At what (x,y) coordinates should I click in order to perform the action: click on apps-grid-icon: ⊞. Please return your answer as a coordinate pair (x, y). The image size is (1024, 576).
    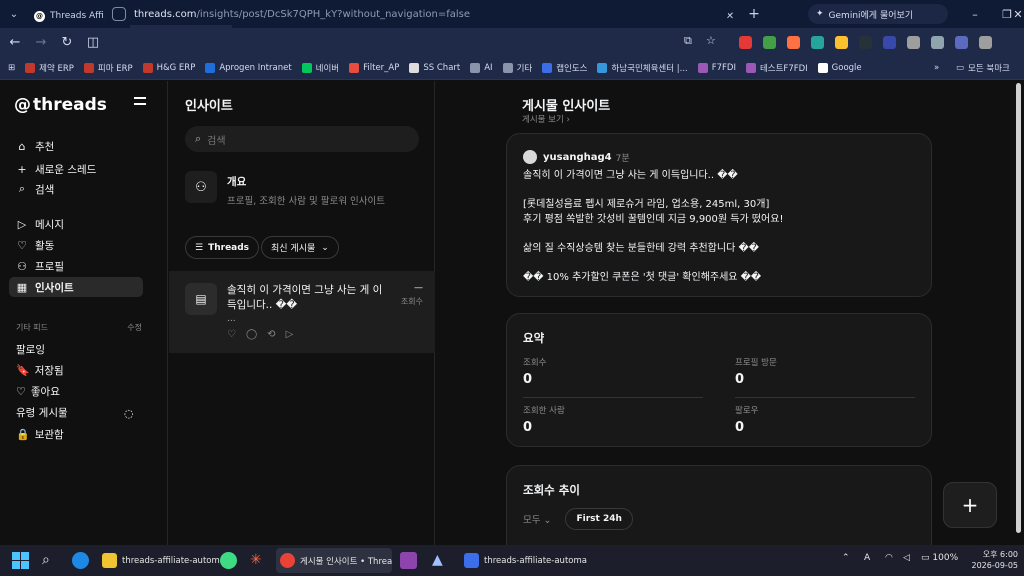
    Looking at the image, I should click on (11, 68).